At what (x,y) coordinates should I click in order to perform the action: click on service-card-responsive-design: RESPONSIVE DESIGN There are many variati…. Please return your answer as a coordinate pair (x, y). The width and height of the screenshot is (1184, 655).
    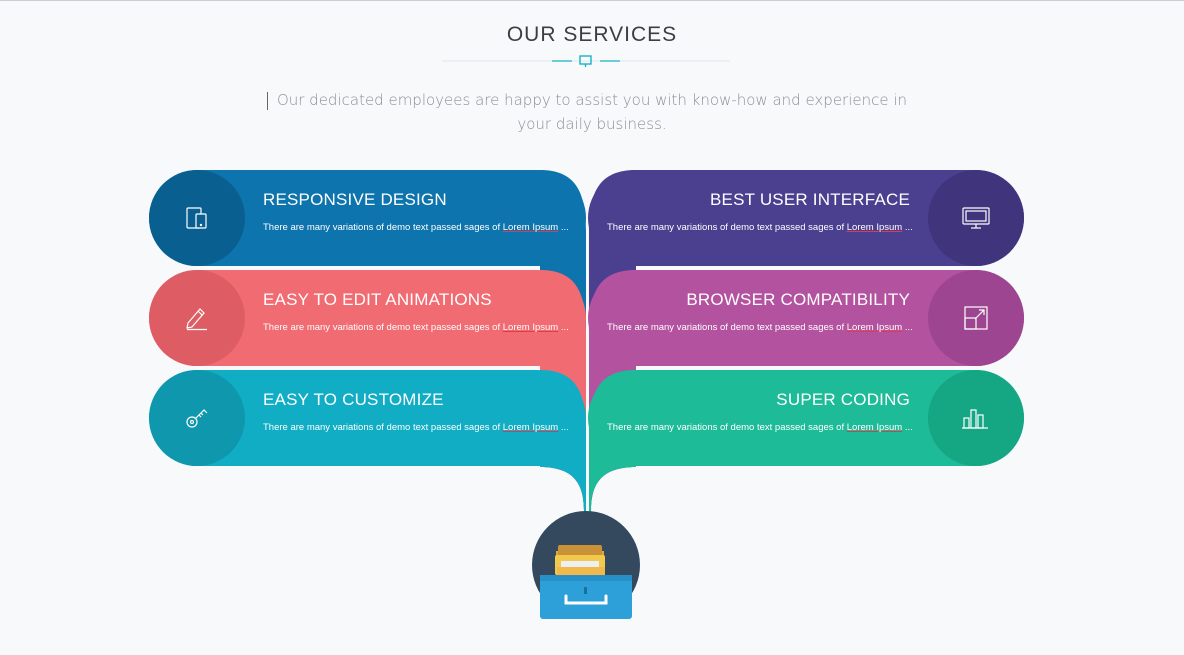
    Looking at the image, I should click on (367, 218).